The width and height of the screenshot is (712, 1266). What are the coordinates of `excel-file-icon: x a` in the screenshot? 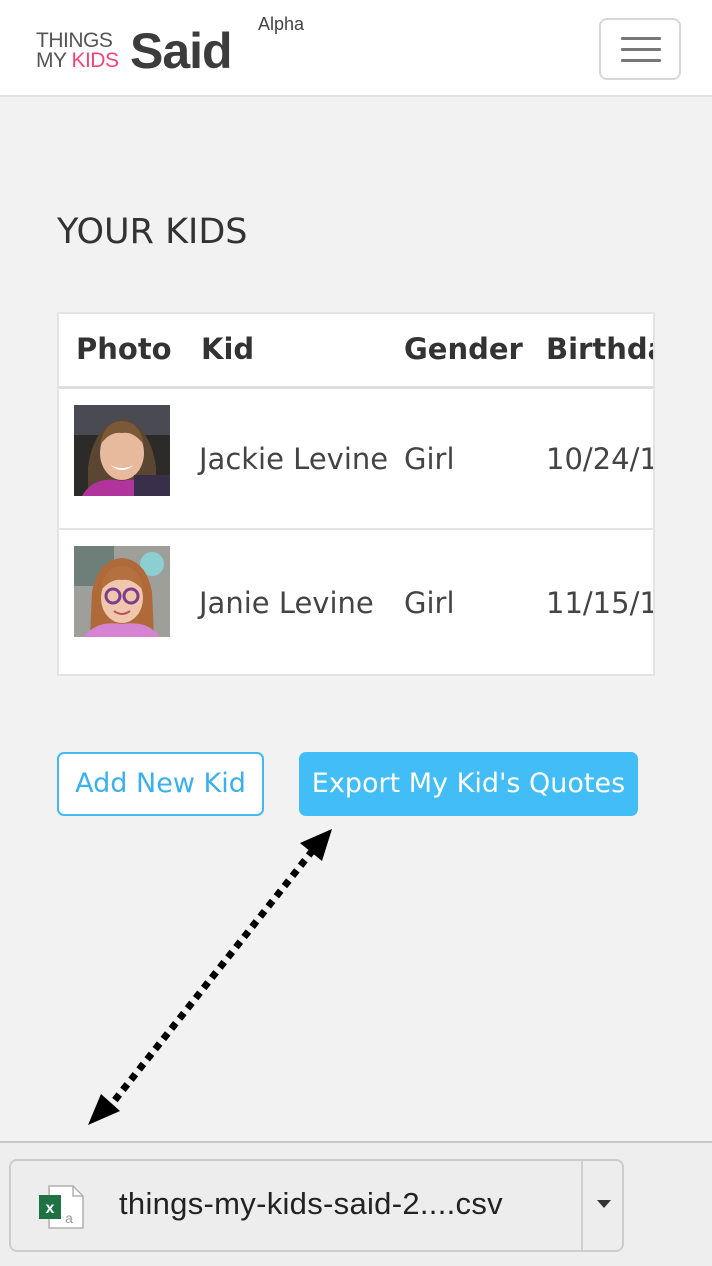 It's located at (61, 1207).